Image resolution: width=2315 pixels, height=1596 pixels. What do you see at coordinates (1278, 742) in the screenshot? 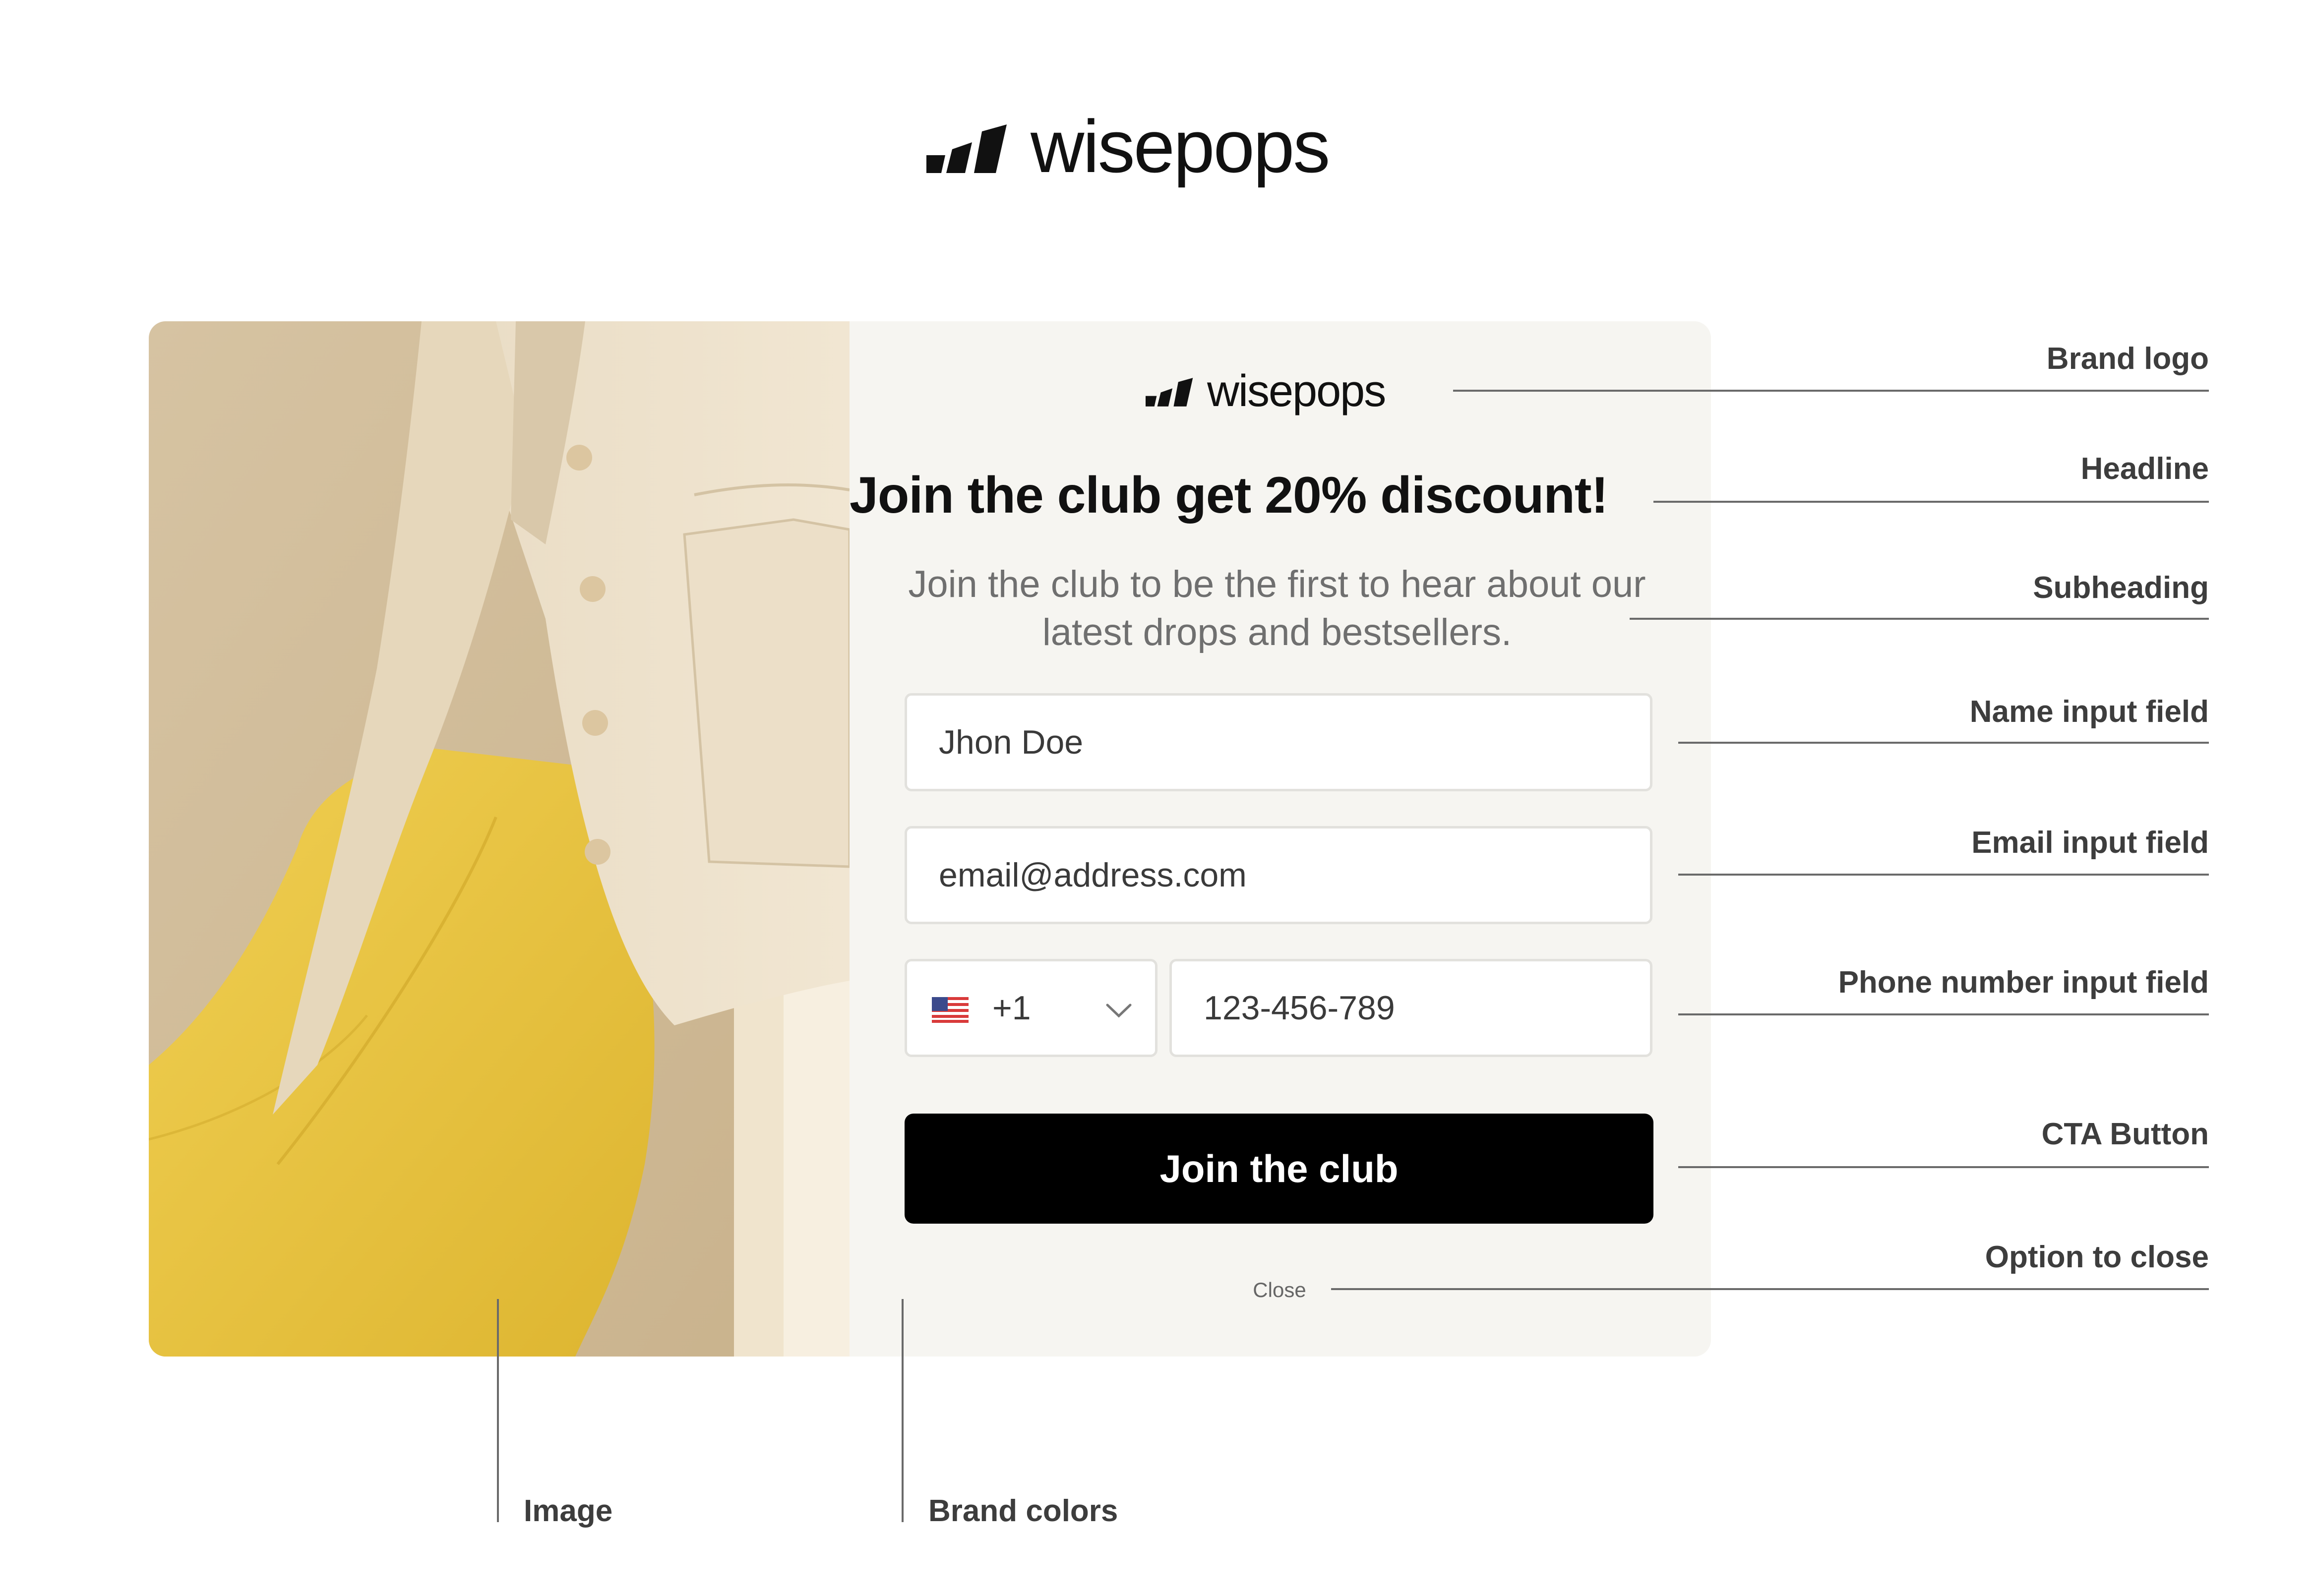
I see `name-input: Jhon Doe` at bounding box center [1278, 742].